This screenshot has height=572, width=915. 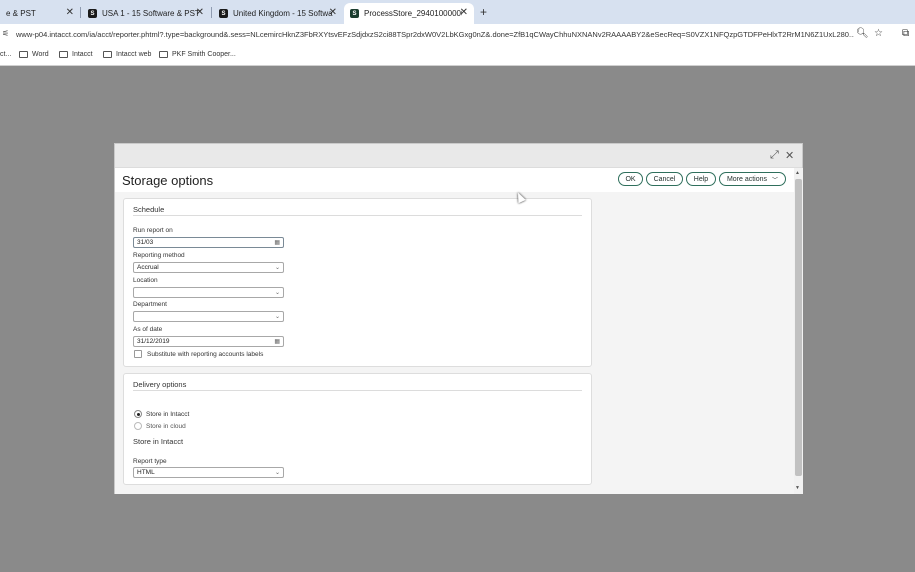 I want to click on help-button: Help, so click(x=701, y=179).